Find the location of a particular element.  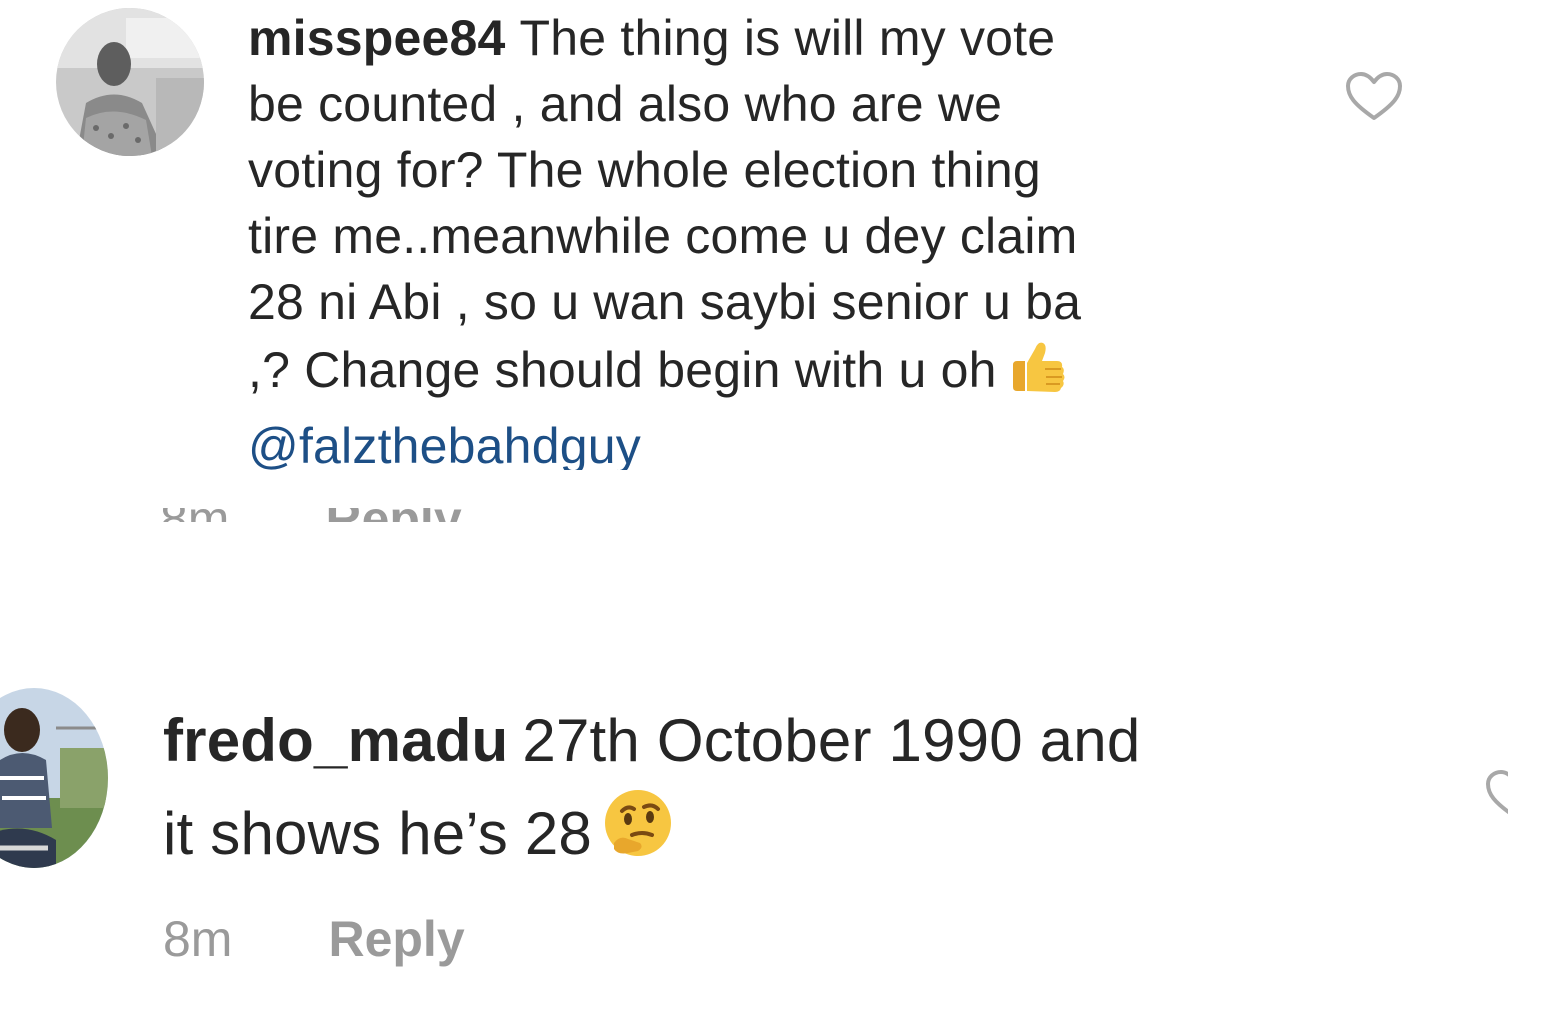

comment-line: fredo_madu 27th October 1990 and is located at coordinates (652, 740).